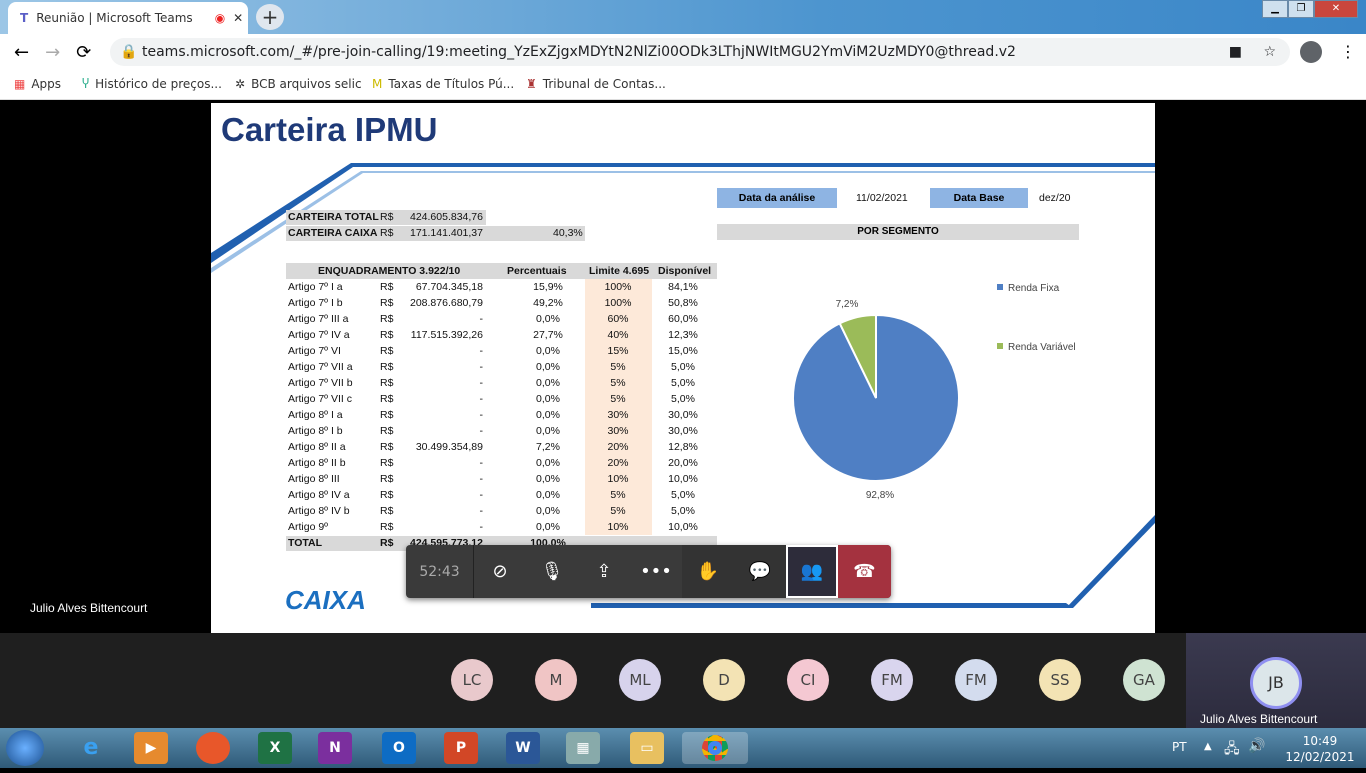 The width and height of the screenshot is (1366, 773). I want to click on minimize-button: ▁, so click(1275, 9).